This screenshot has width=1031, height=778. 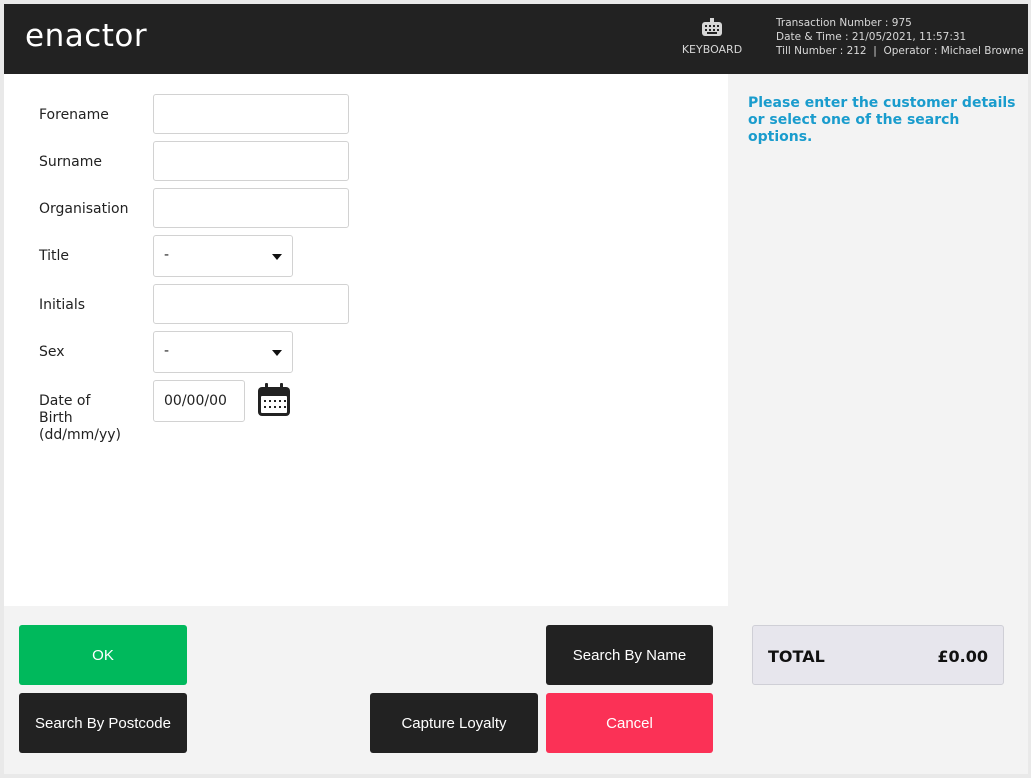 What do you see at coordinates (871, 37) in the screenshot?
I see `date-time: Date & Time : 21/05/2021, 11:57:31` at bounding box center [871, 37].